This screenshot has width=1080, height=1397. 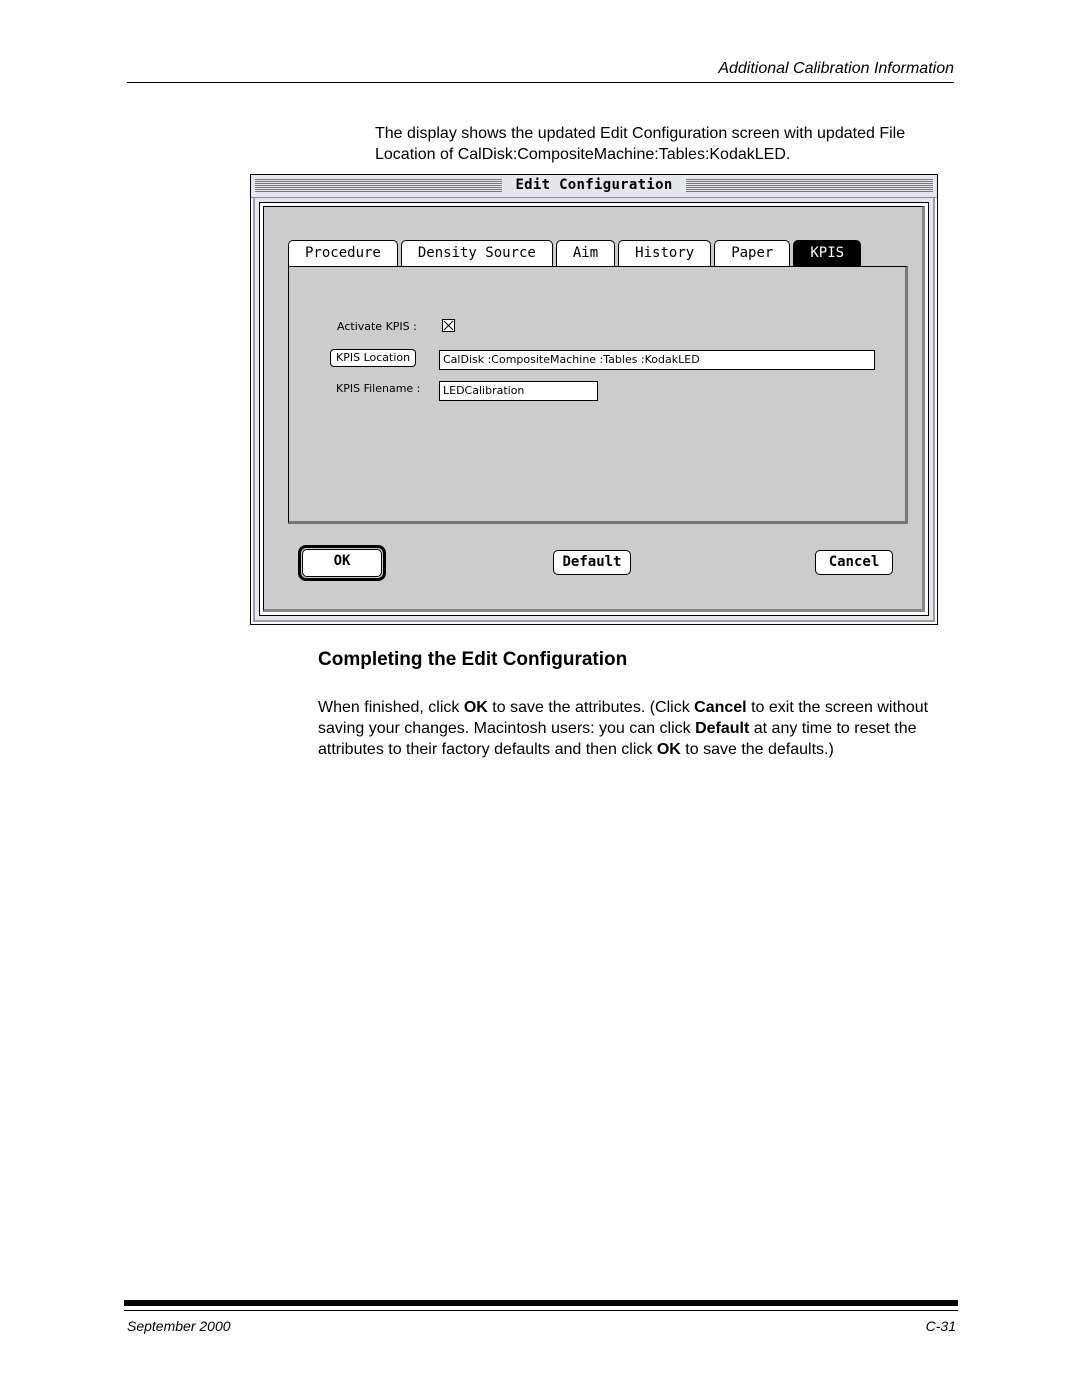 What do you see at coordinates (391, 707) in the screenshot?
I see `text-run: When finished, click` at bounding box center [391, 707].